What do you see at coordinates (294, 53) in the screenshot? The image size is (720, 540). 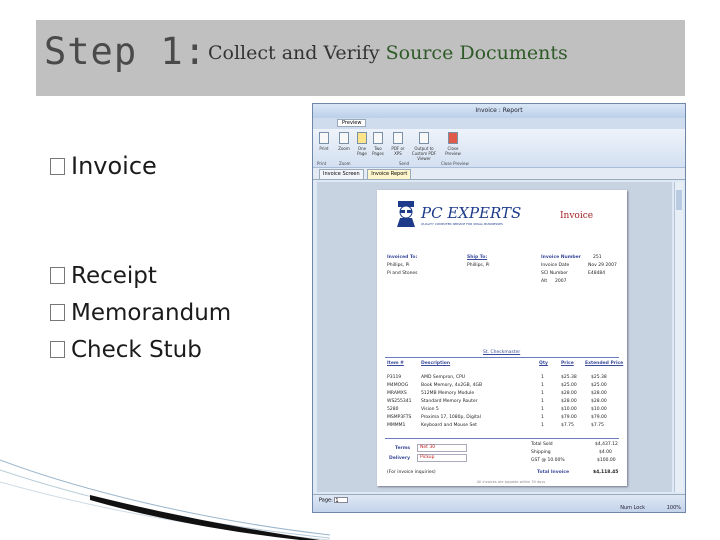 I see `subtitle-part-a: Collect and Verify` at bounding box center [294, 53].